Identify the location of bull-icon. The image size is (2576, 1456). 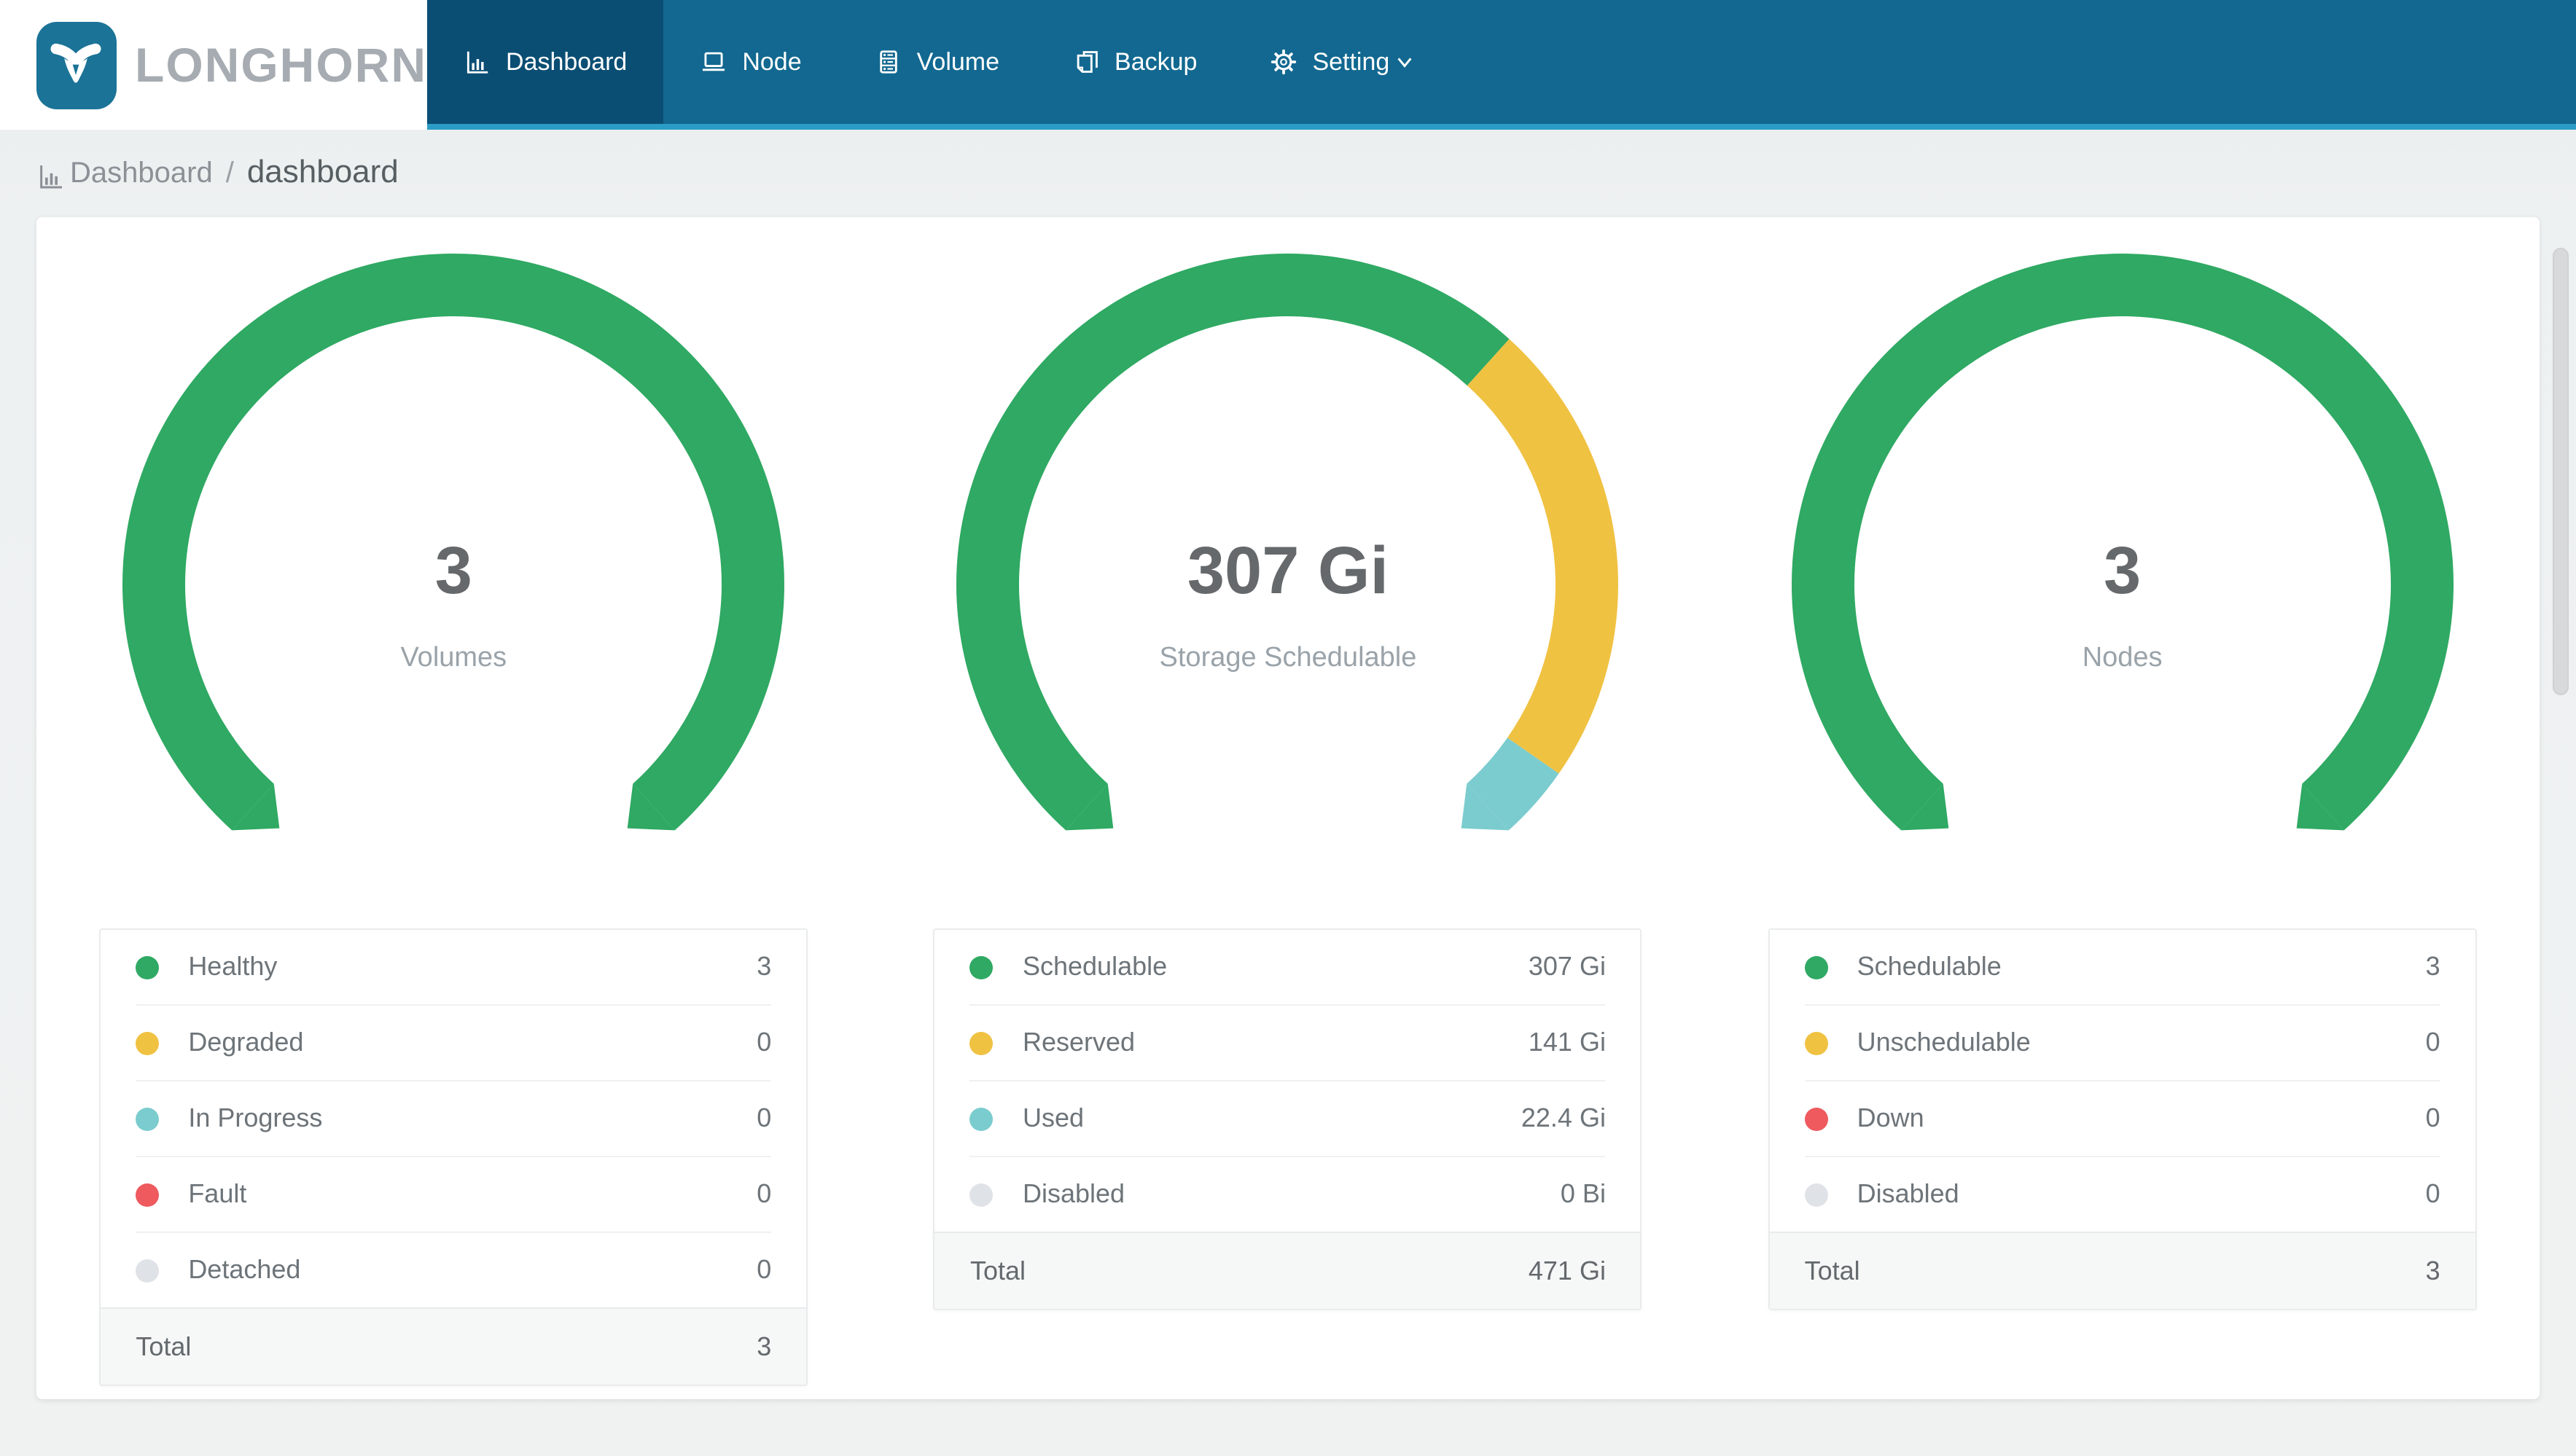
(76, 62).